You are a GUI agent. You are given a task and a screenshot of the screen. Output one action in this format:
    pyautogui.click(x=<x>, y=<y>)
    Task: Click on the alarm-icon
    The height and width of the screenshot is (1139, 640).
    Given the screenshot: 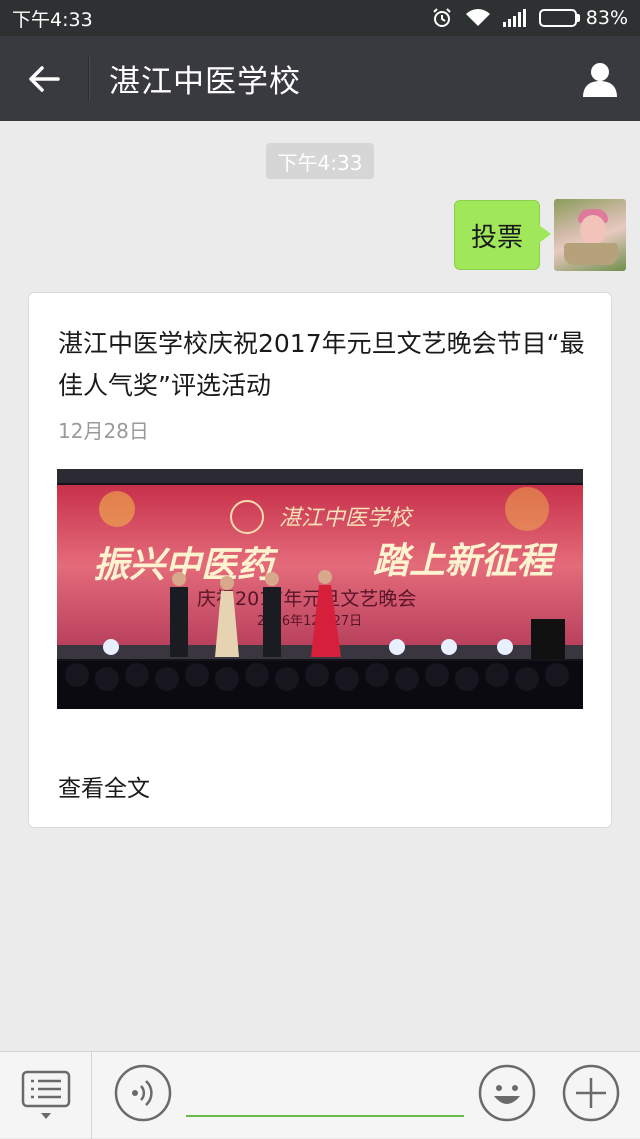 What is the action you would take?
    pyautogui.click(x=442, y=18)
    